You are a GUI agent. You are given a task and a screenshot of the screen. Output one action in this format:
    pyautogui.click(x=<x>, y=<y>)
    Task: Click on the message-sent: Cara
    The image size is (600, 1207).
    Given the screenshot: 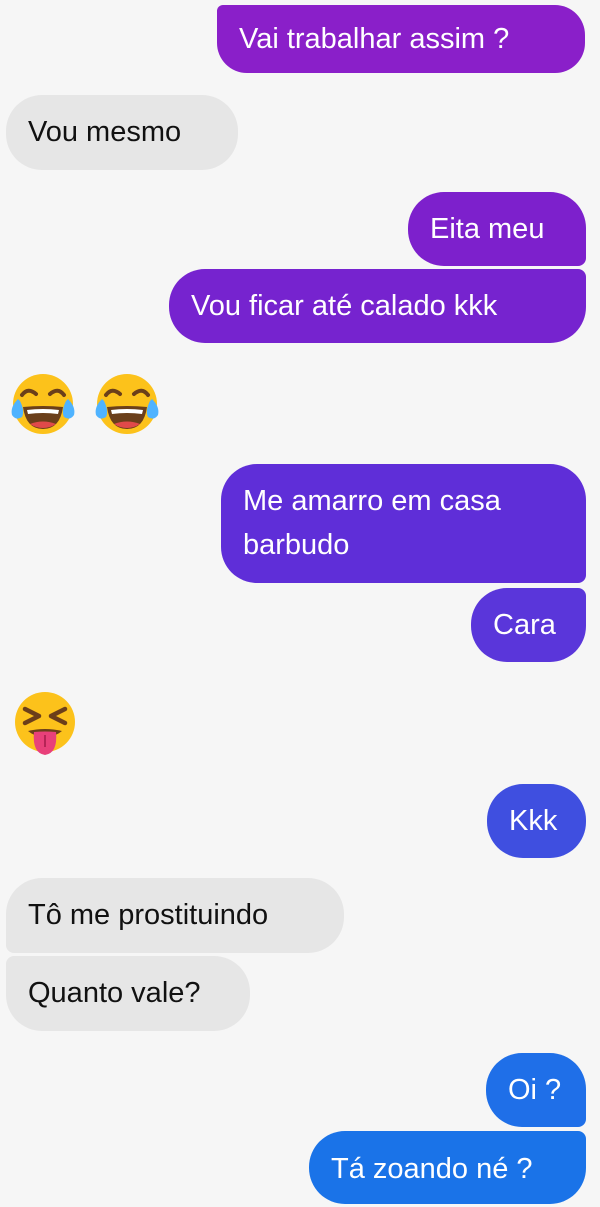 What is the action you would take?
    pyautogui.click(x=528, y=625)
    